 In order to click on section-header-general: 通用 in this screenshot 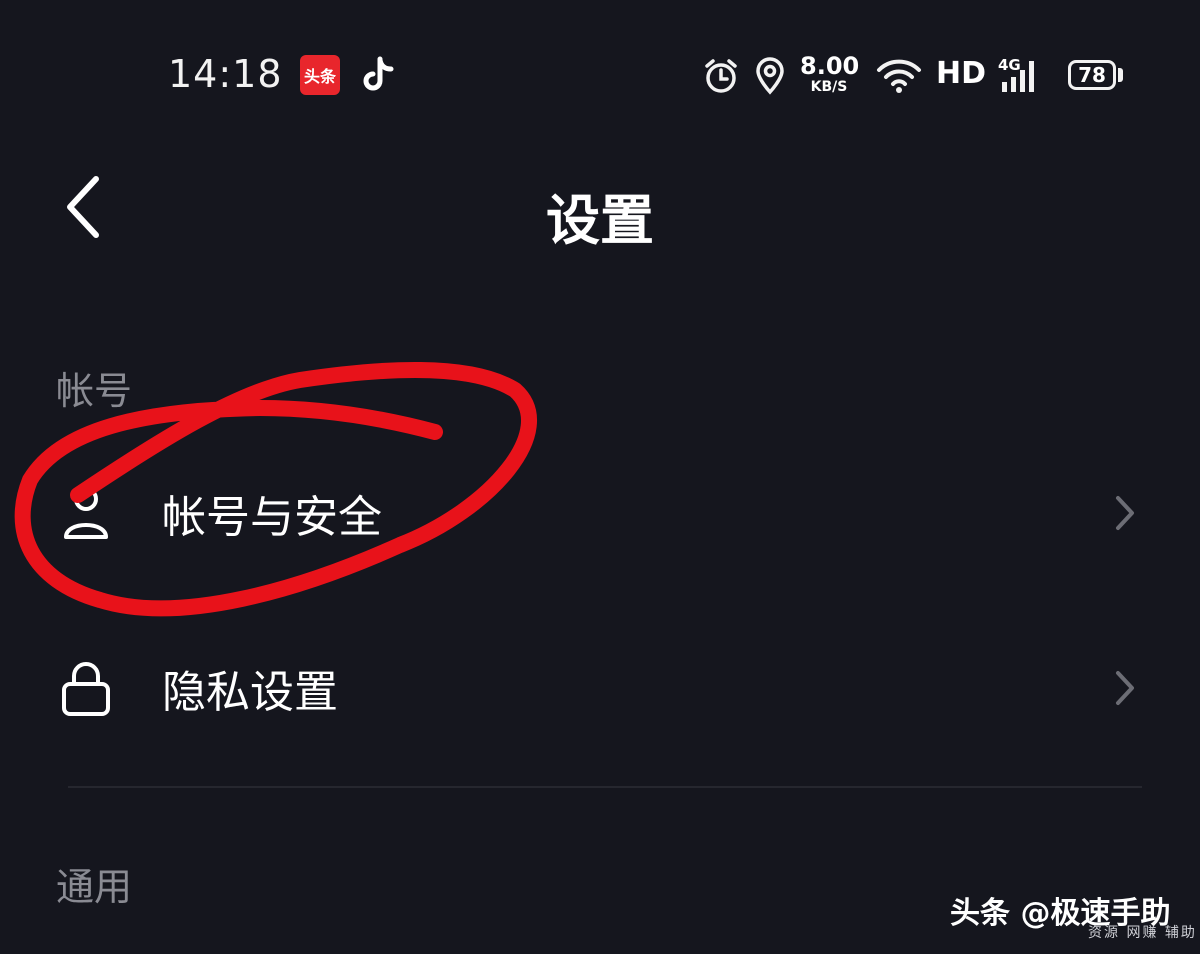, I will do `click(94, 887)`.